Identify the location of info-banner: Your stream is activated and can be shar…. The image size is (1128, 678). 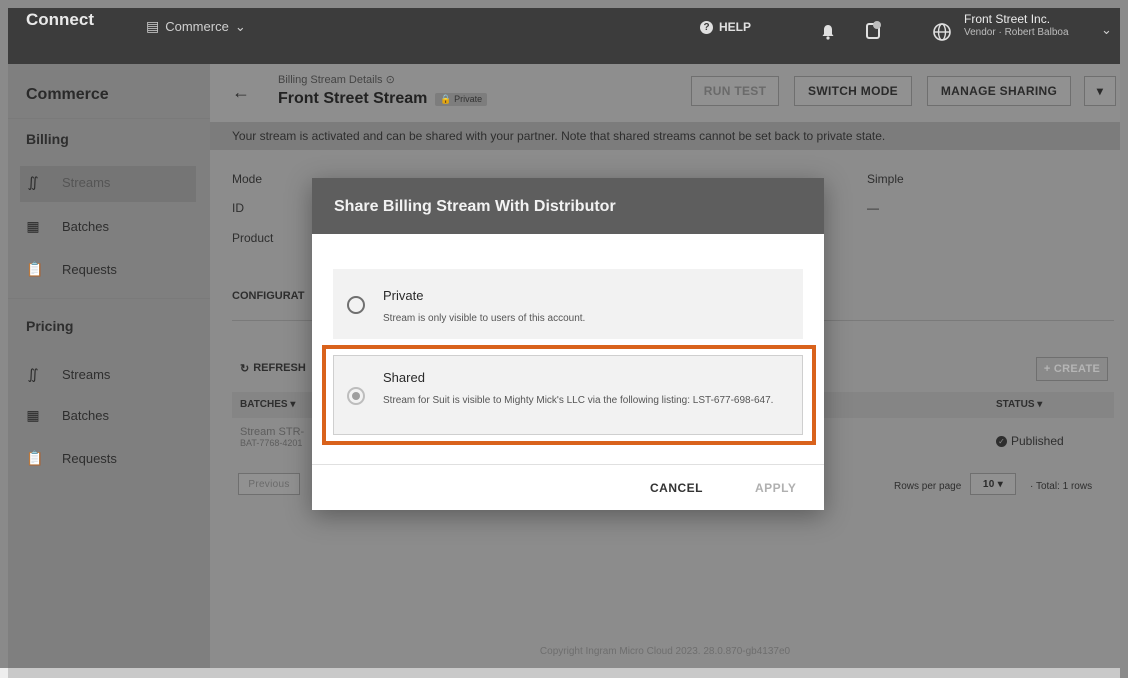
(665, 136).